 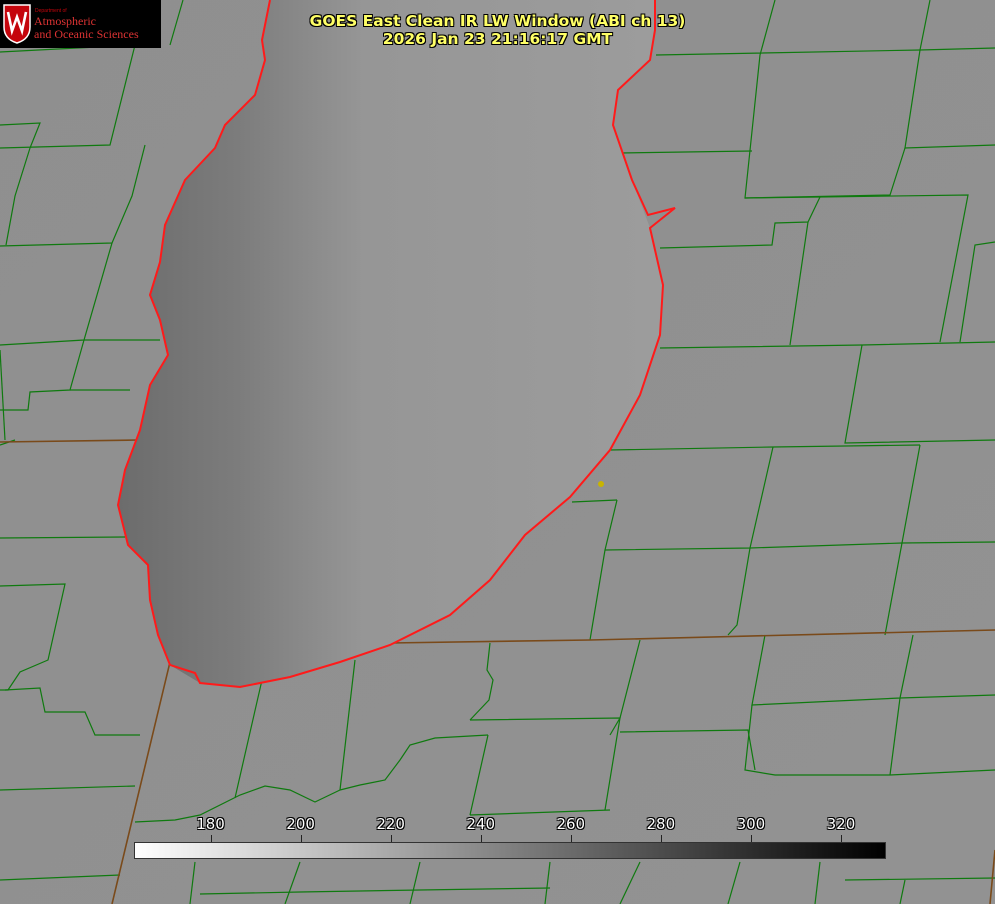 What do you see at coordinates (661, 824) in the screenshot?
I see `colorbar-tick-label: 280` at bounding box center [661, 824].